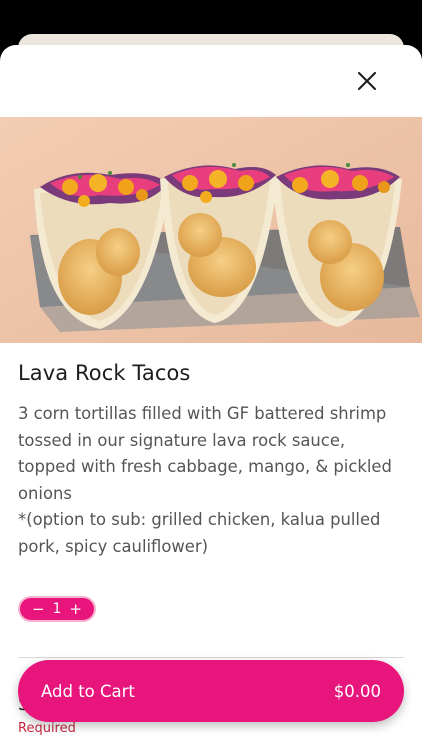 This screenshot has height=750, width=422. Describe the element at coordinates (211, 657) in the screenshot. I see `divider` at that location.